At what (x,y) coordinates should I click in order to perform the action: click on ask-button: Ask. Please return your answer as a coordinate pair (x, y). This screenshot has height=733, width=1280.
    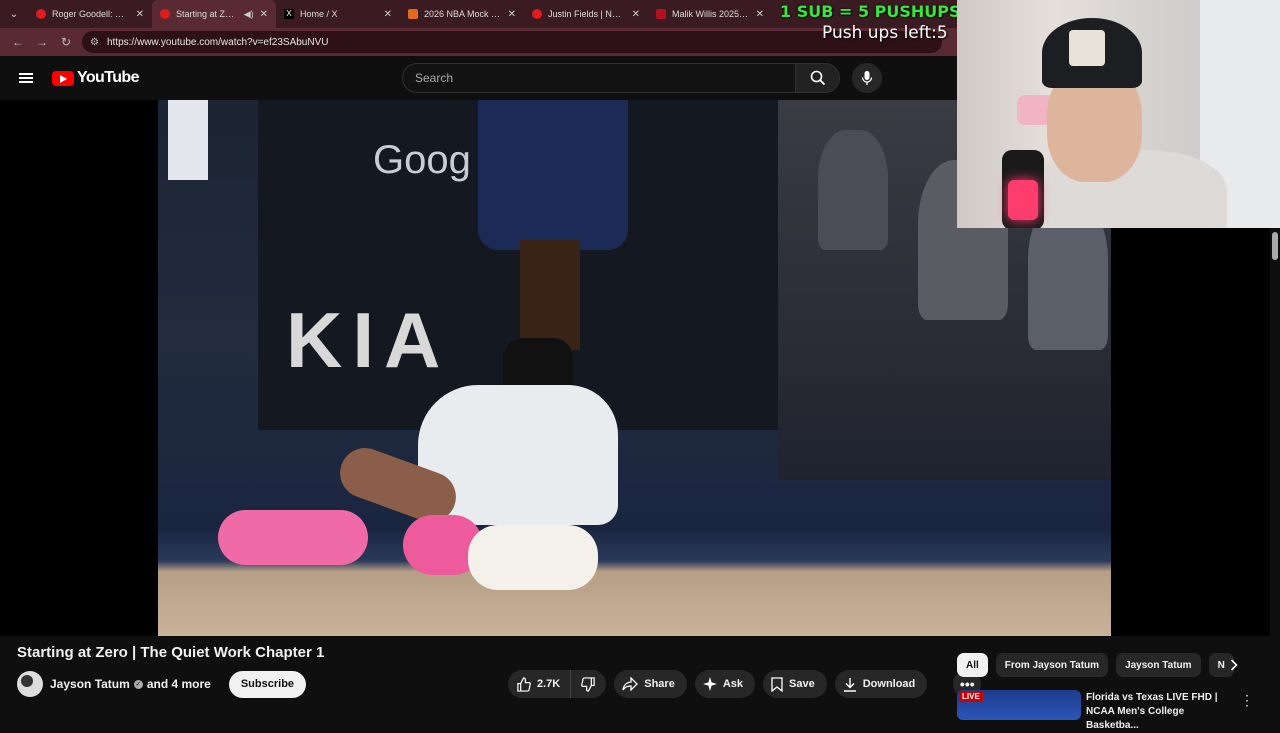
    Looking at the image, I should click on (725, 684).